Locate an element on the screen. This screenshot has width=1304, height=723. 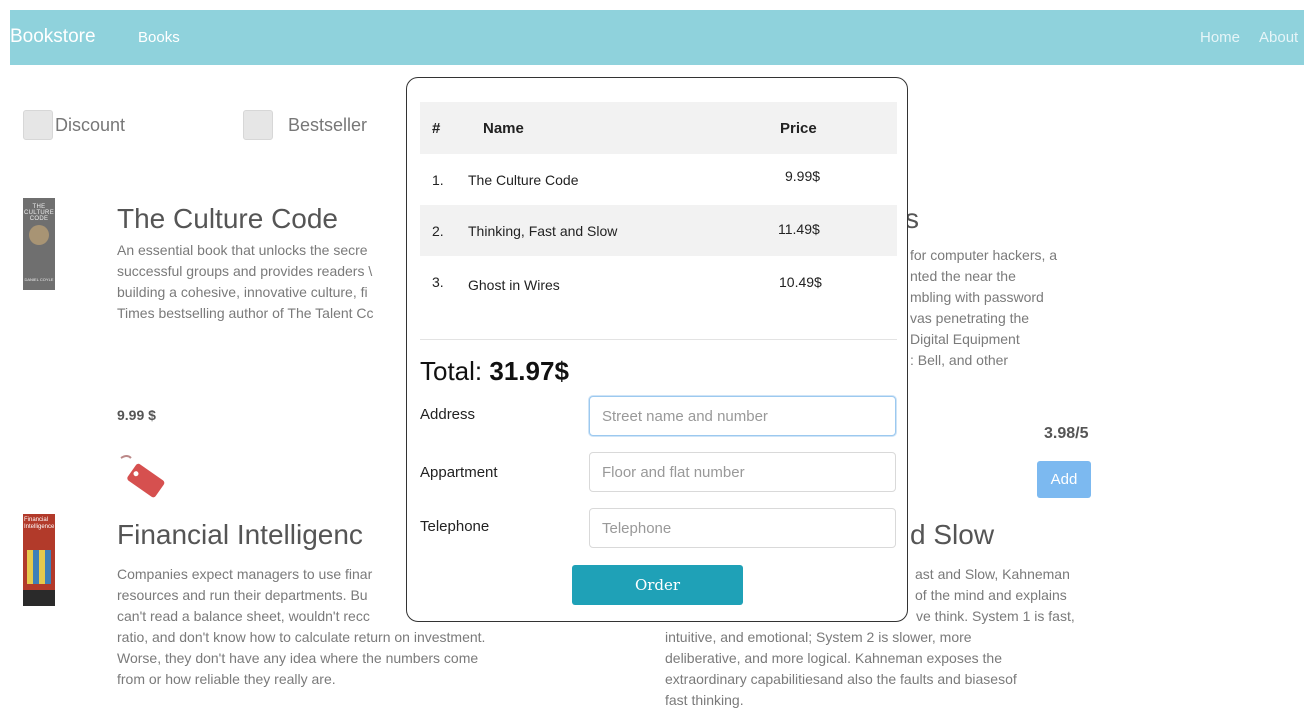
nav-about-link: About is located at coordinates (1278, 37).